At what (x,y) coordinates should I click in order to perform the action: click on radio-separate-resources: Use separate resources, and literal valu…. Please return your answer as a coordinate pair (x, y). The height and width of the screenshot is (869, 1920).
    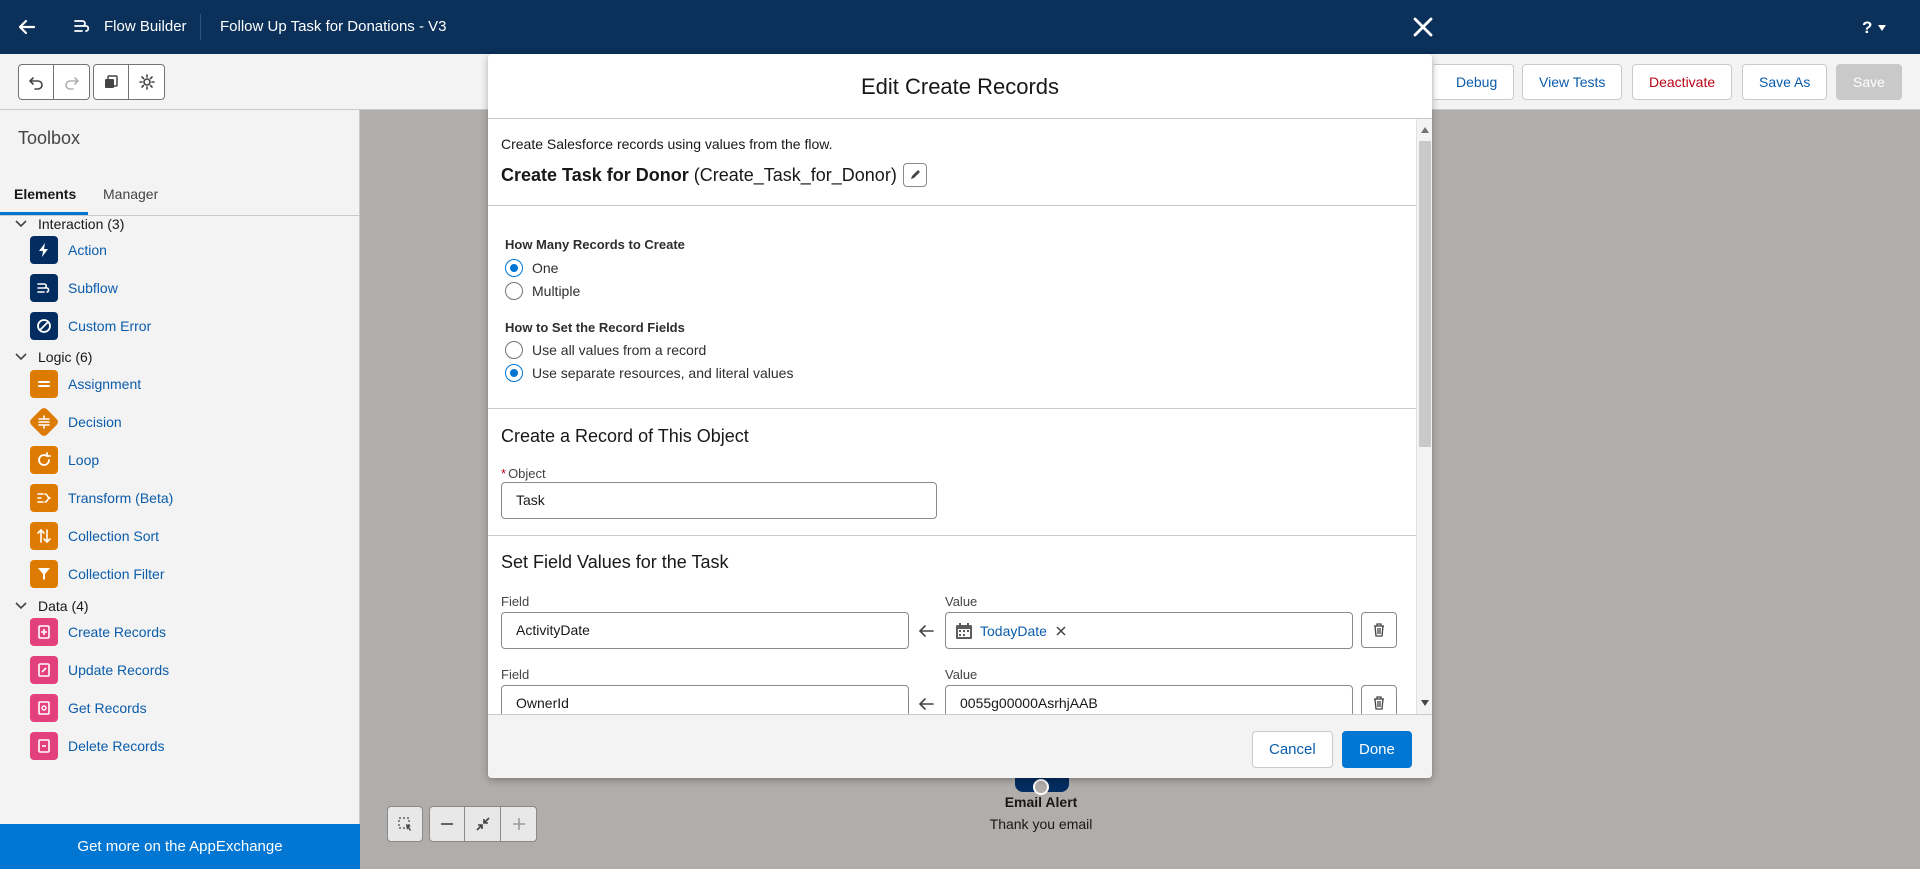
    Looking at the image, I should click on (649, 373).